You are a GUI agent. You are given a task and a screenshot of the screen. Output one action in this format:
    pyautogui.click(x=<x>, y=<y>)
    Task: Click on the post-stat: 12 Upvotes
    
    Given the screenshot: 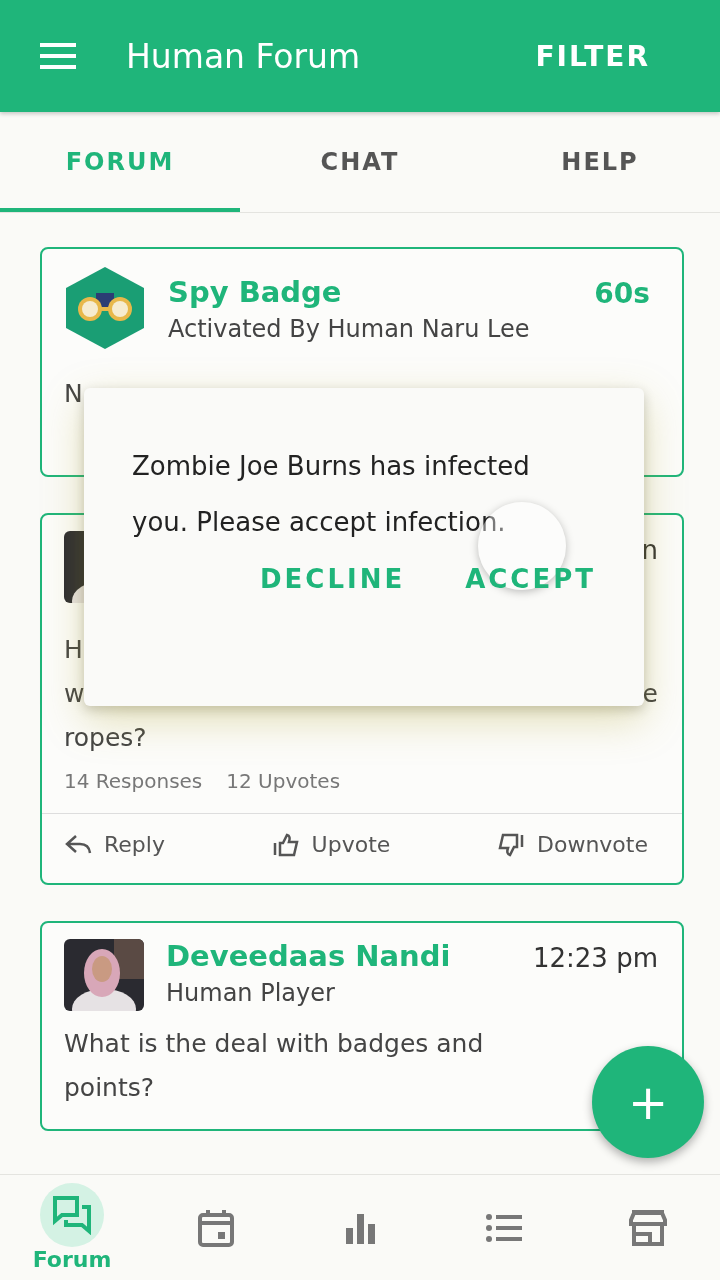 What is the action you would take?
    pyautogui.click(x=283, y=781)
    